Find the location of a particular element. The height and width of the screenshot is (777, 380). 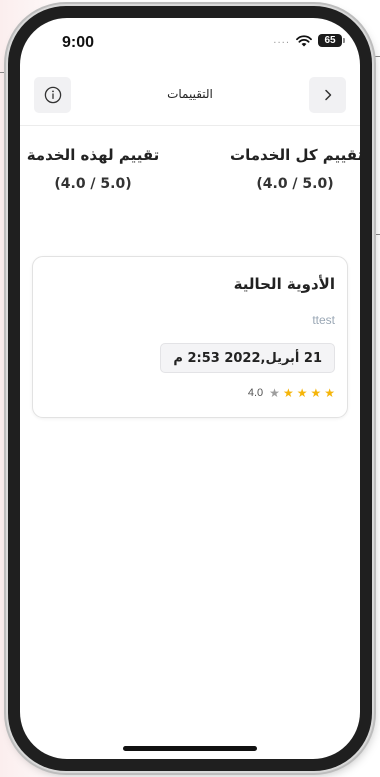

nav-bar: التقييمات is located at coordinates (190, 95).